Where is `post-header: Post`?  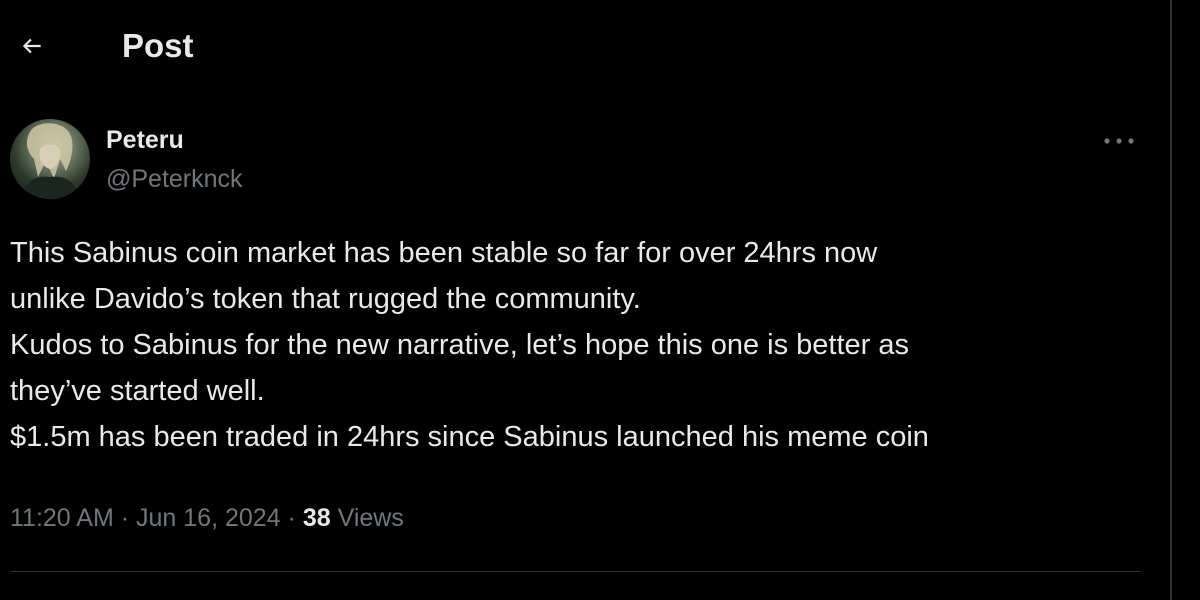
post-header: Post is located at coordinates (585, 45).